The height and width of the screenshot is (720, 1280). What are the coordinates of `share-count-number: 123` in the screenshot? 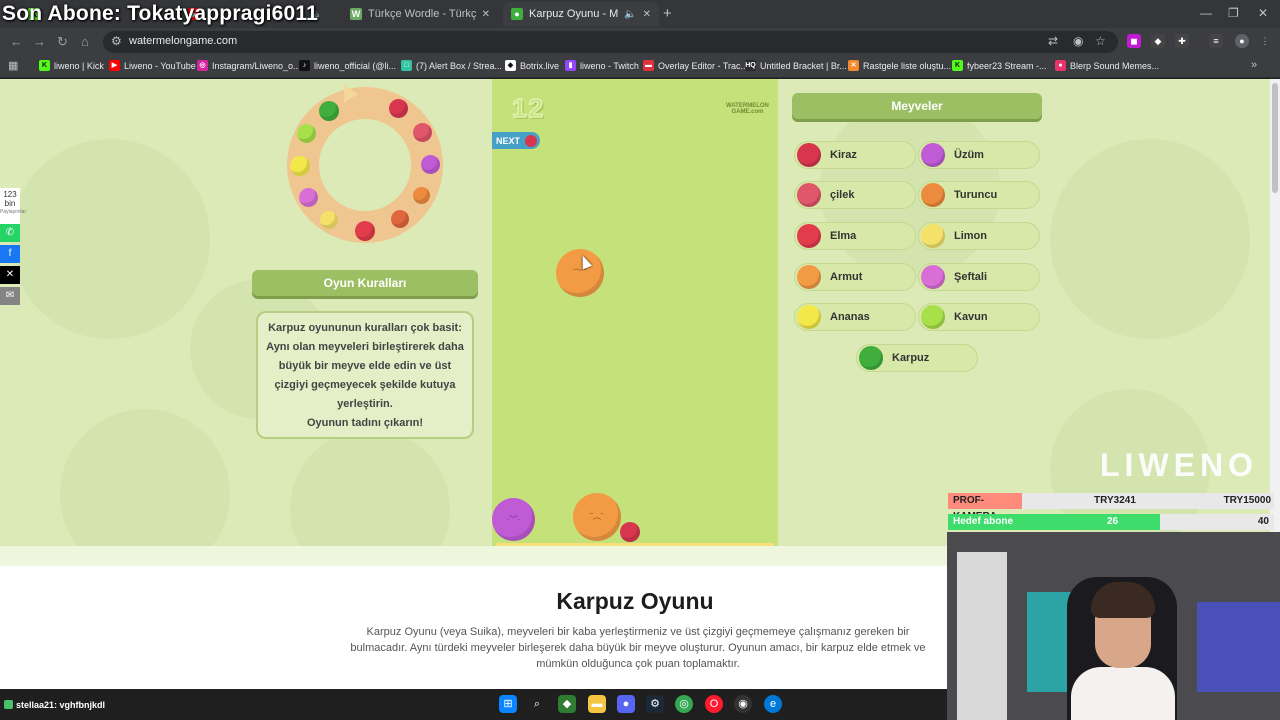 It's located at (10, 194).